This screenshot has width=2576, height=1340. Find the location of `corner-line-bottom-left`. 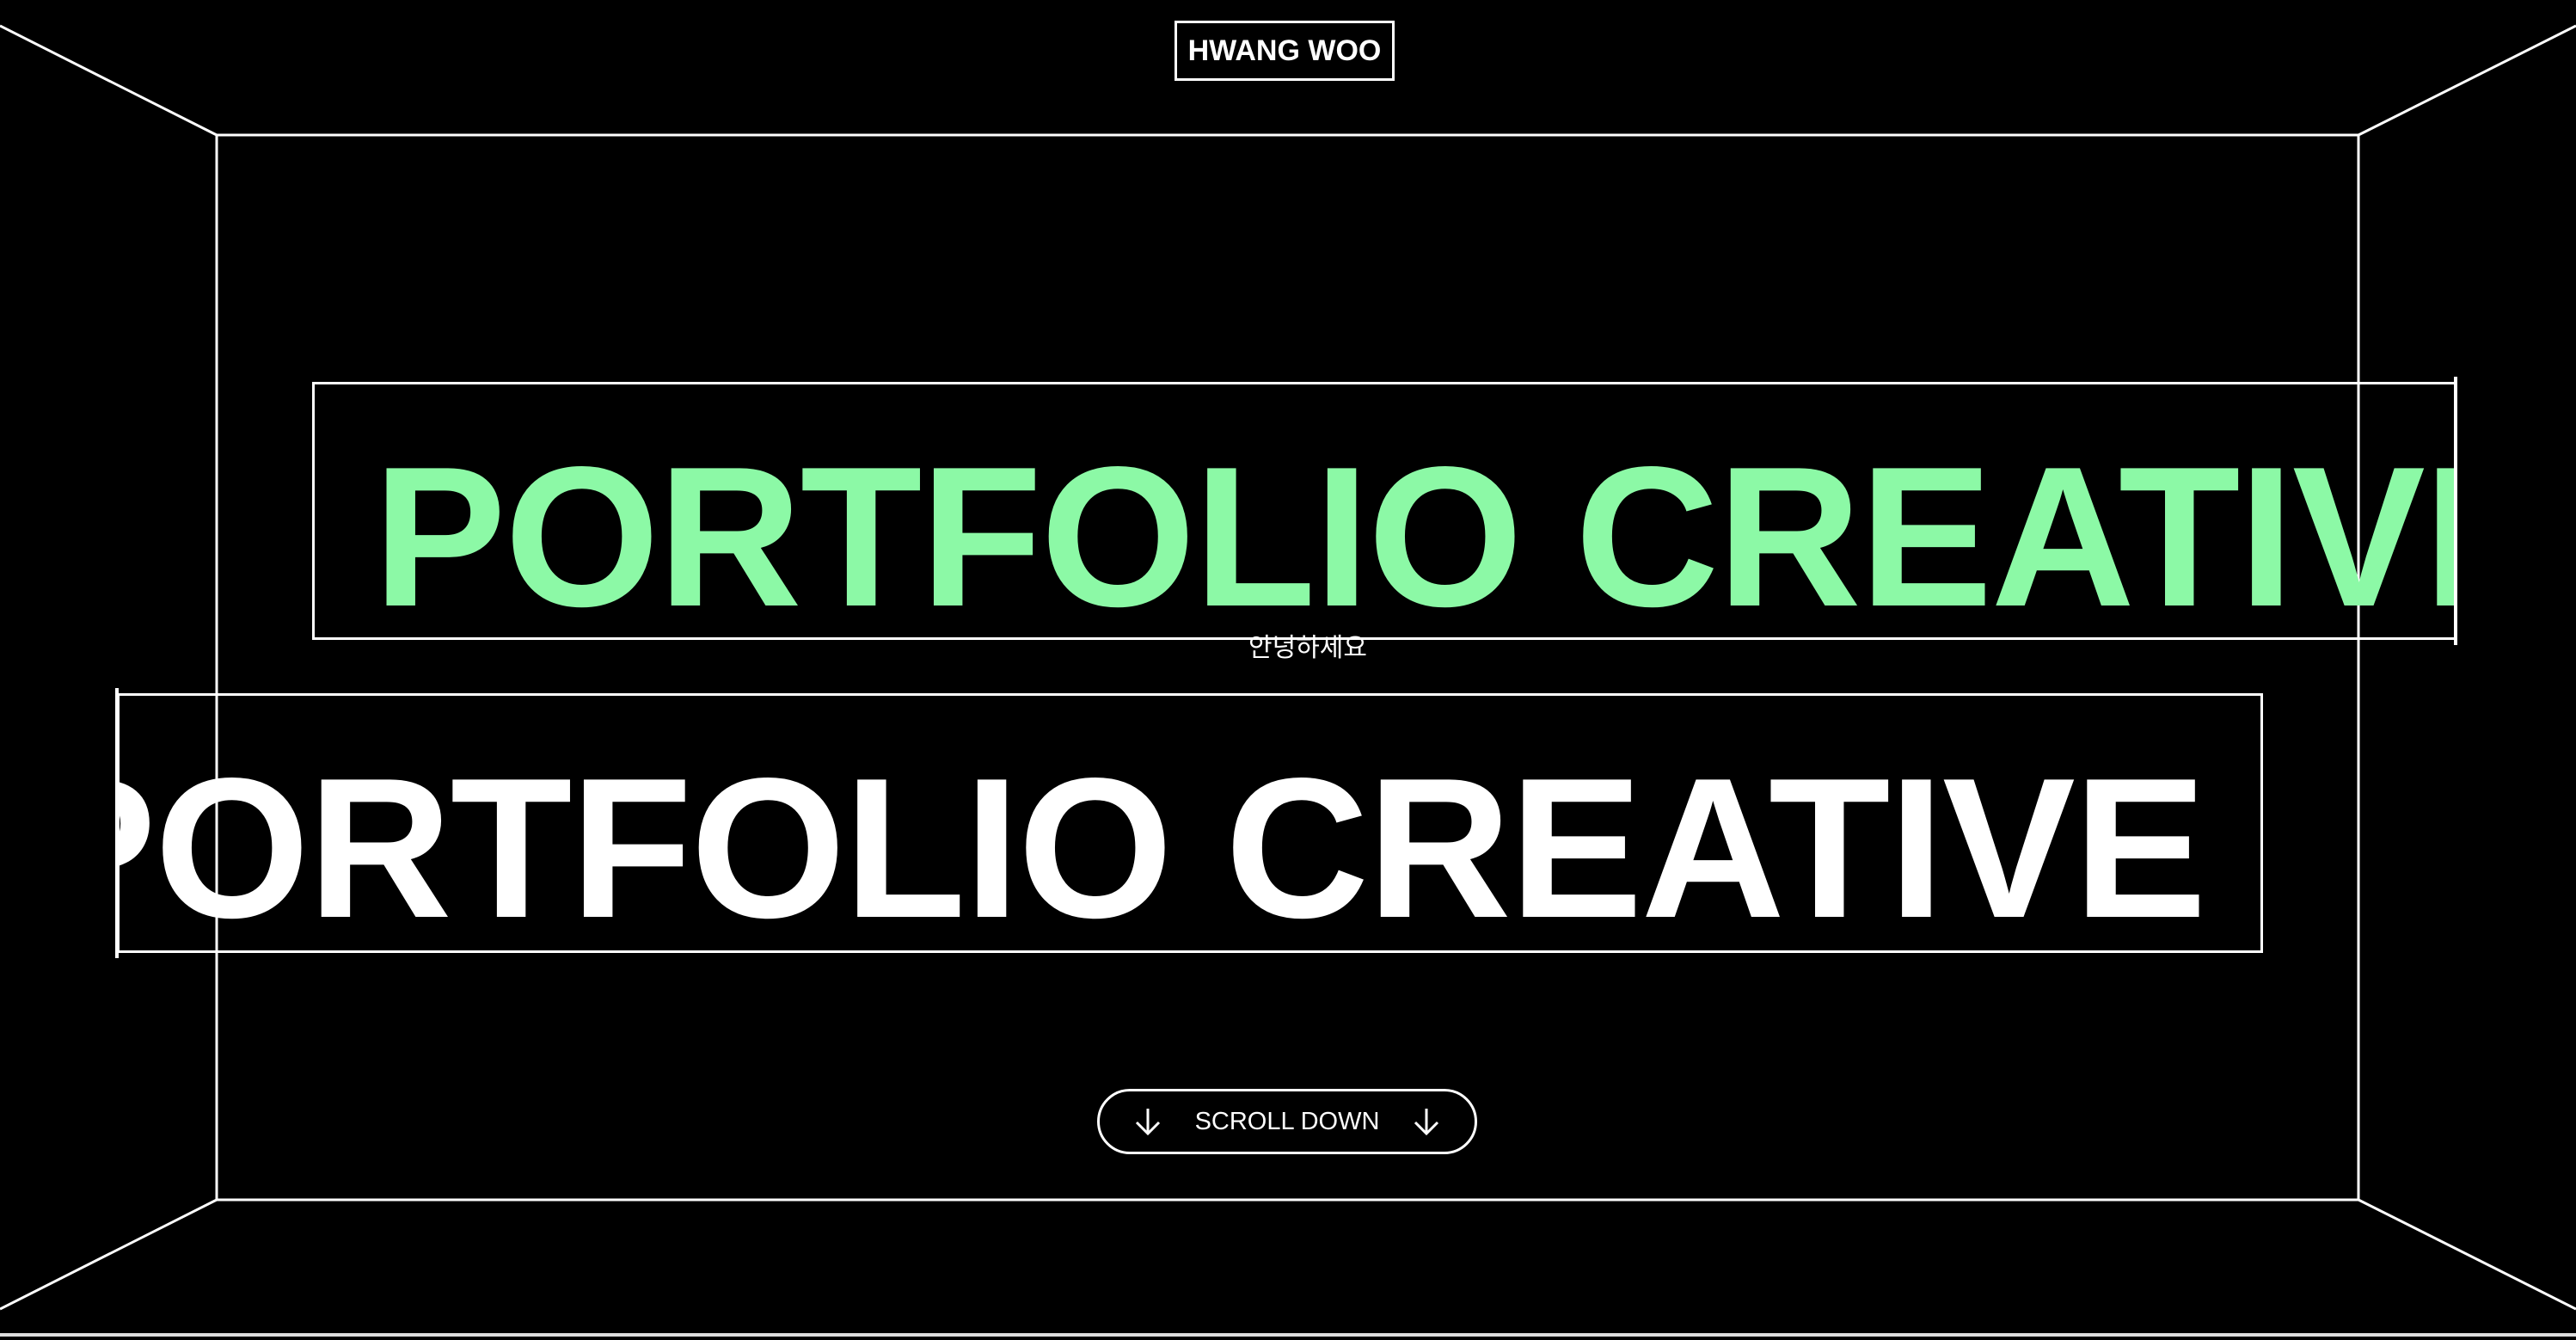

corner-line-bottom-left is located at coordinates (109, 1254).